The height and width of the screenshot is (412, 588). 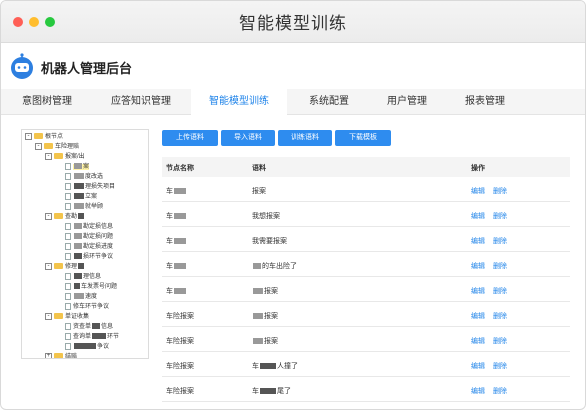 I want to click on column-header-node: 节点名称, so click(x=180, y=168).